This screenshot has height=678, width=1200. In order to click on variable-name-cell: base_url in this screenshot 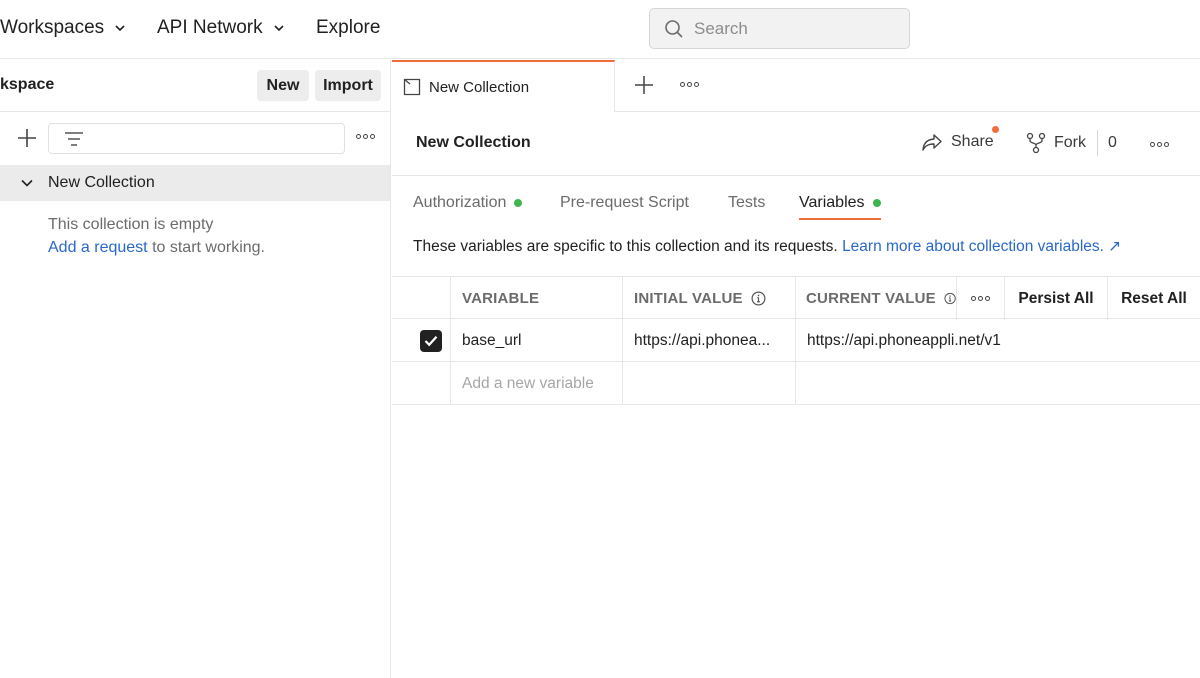, I will do `click(539, 340)`.